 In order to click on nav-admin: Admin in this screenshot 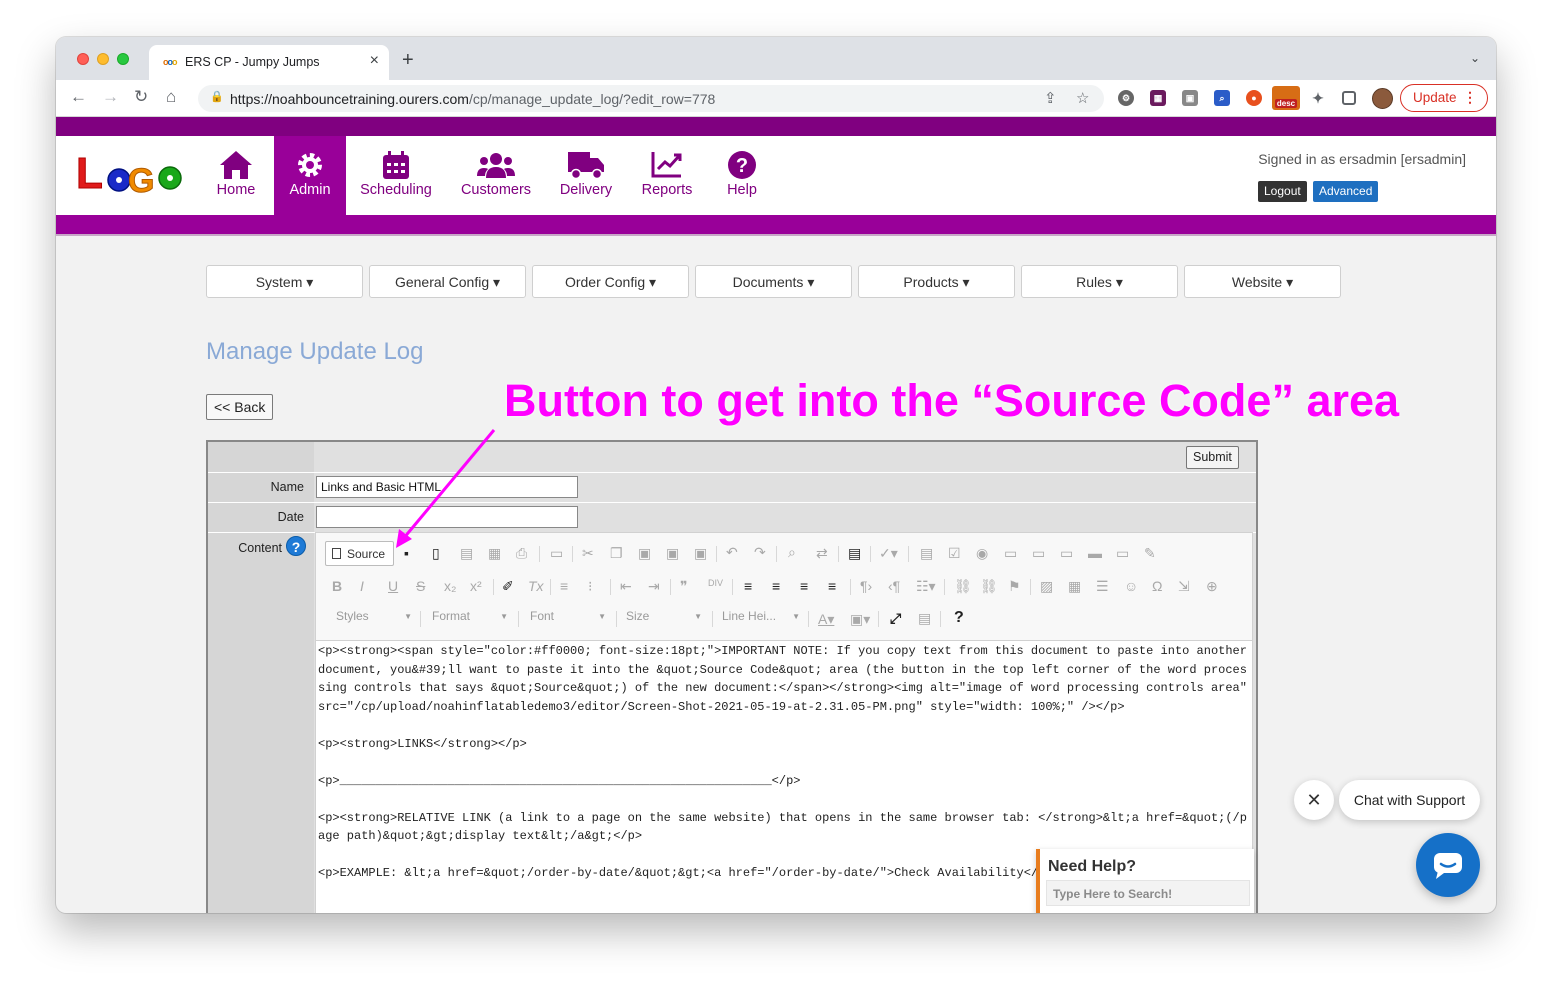, I will do `click(310, 175)`.